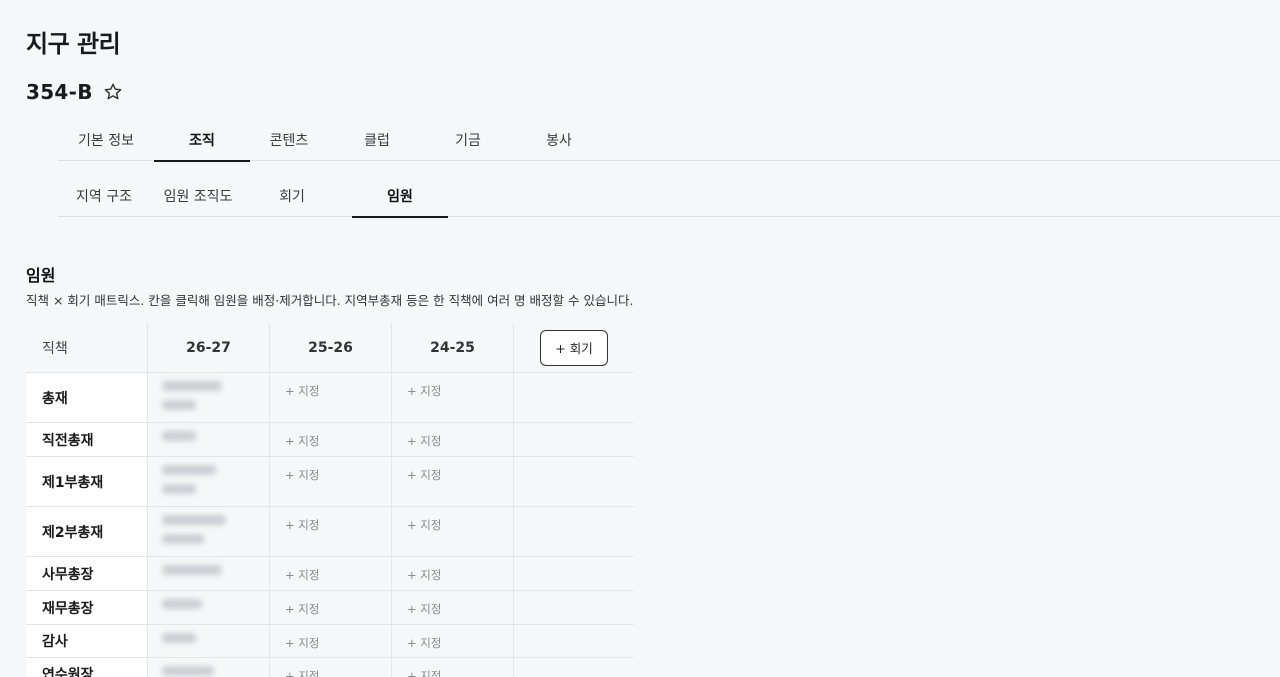 Image resolution: width=1280 pixels, height=677 pixels. What do you see at coordinates (87, 531) in the screenshot?
I see `role-label: 제2부총재` at bounding box center [87, 531].